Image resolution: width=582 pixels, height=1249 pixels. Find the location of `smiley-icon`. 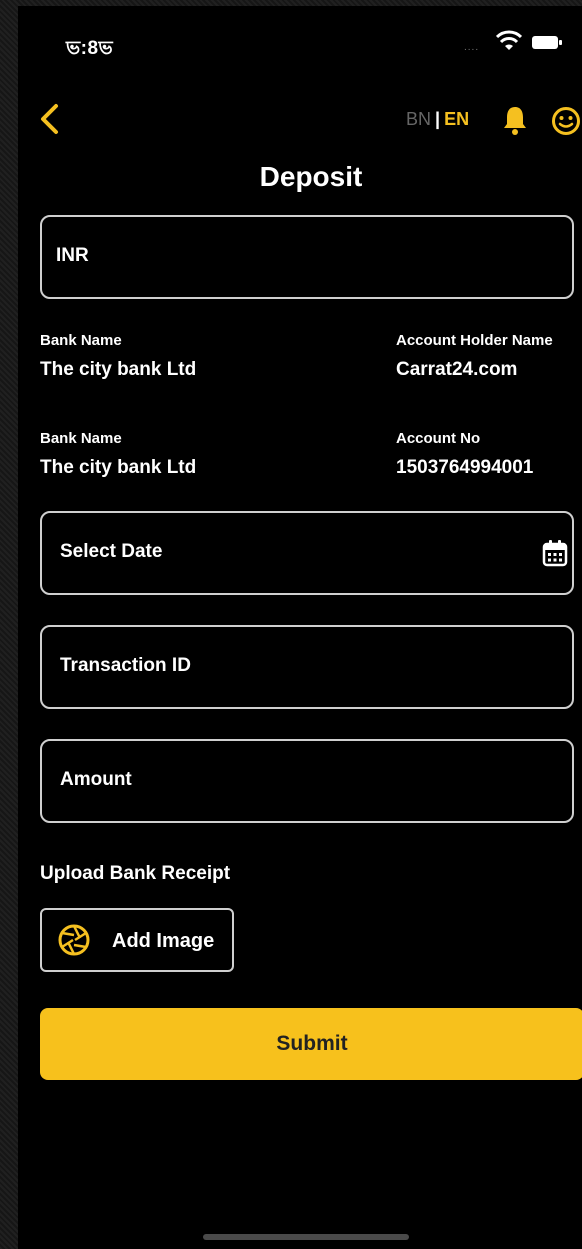

smiley-icon is located at coordinates (566, 121).